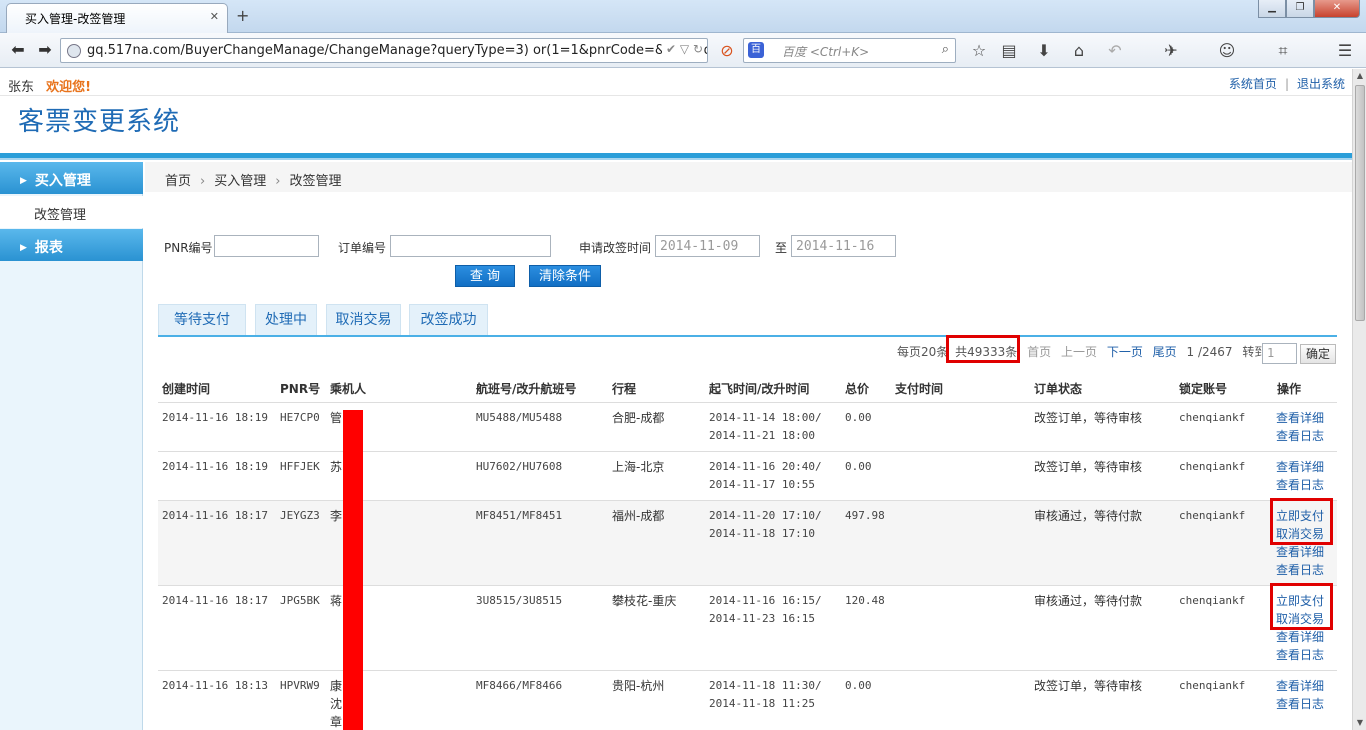  What do you see at coordinates (638, 516) in the screenshot?
I see `cell-route: 福州-成都` at bounding box center [638, 516].